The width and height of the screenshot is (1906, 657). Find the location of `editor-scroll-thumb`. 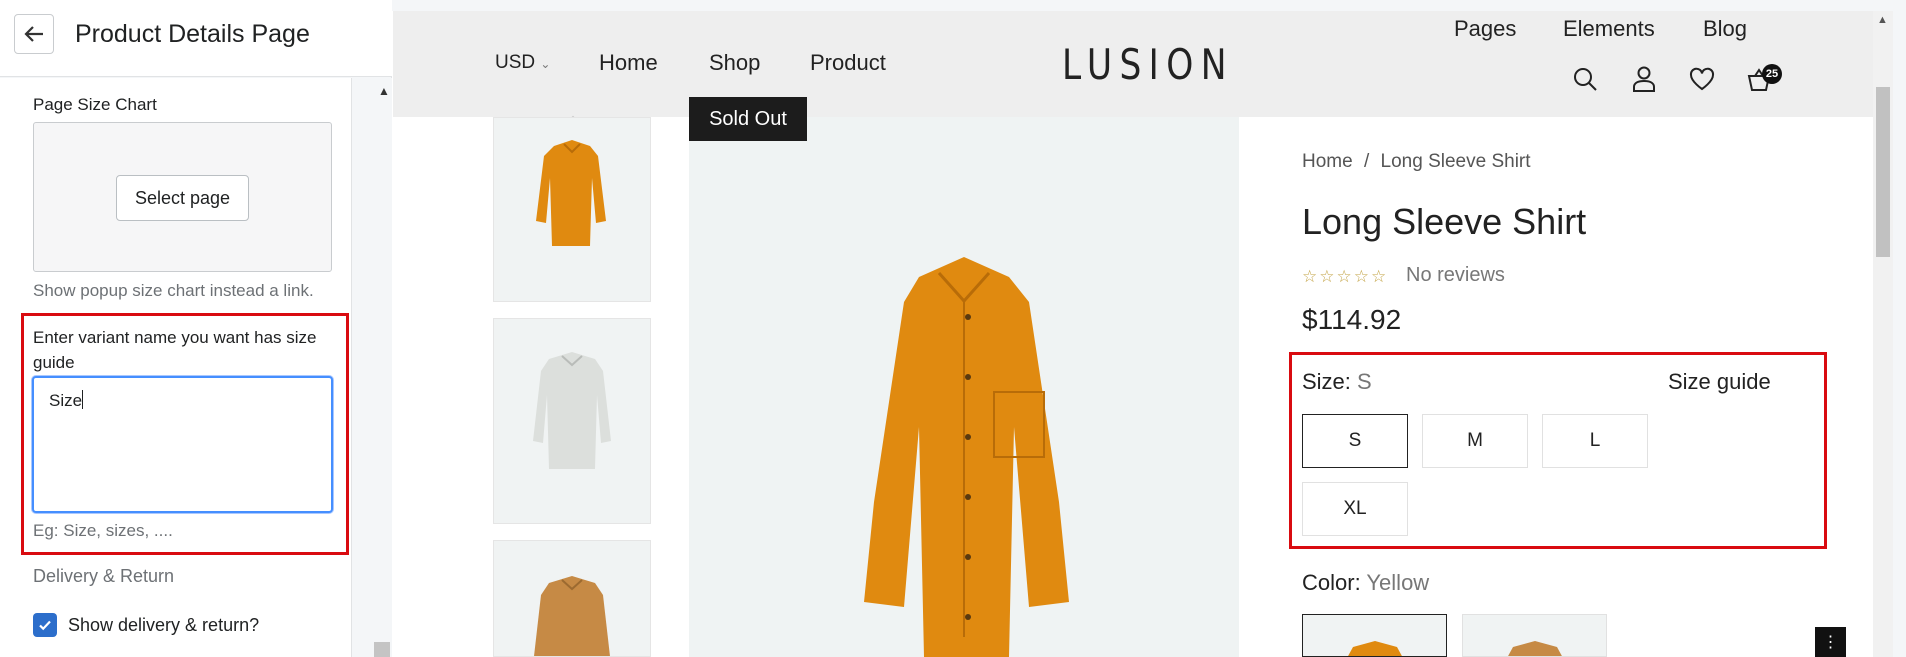

editor-scroll-thumb is located at coordinates (382, 649).